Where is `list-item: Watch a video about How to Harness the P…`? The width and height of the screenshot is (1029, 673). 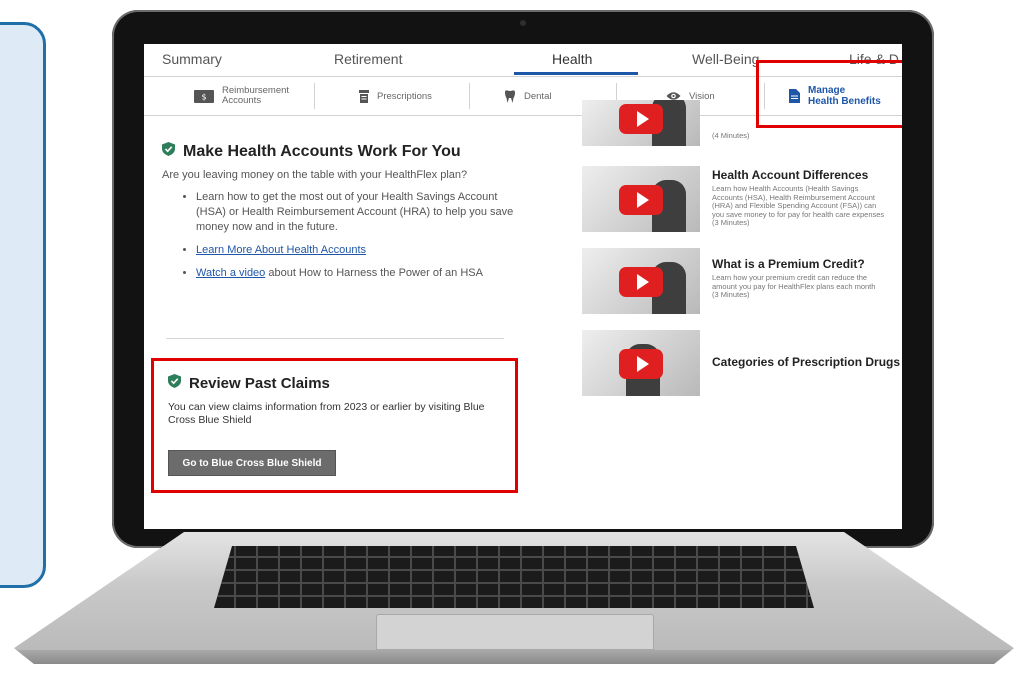
list-item: Watch a video about How to Harness the P… is located at coordinates (361, 273).